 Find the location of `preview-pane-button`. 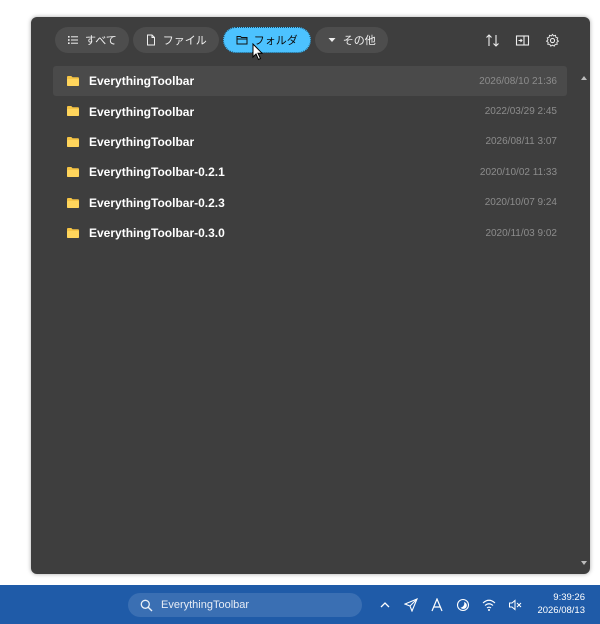

preview-pane-button is located at coordinates (522, 40).